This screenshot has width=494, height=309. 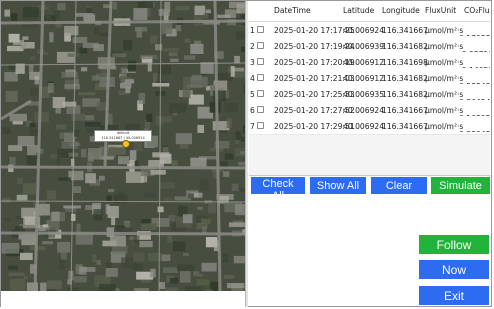 I want to click on co2flux-value: 0.28048, so click(x=474, y=131).